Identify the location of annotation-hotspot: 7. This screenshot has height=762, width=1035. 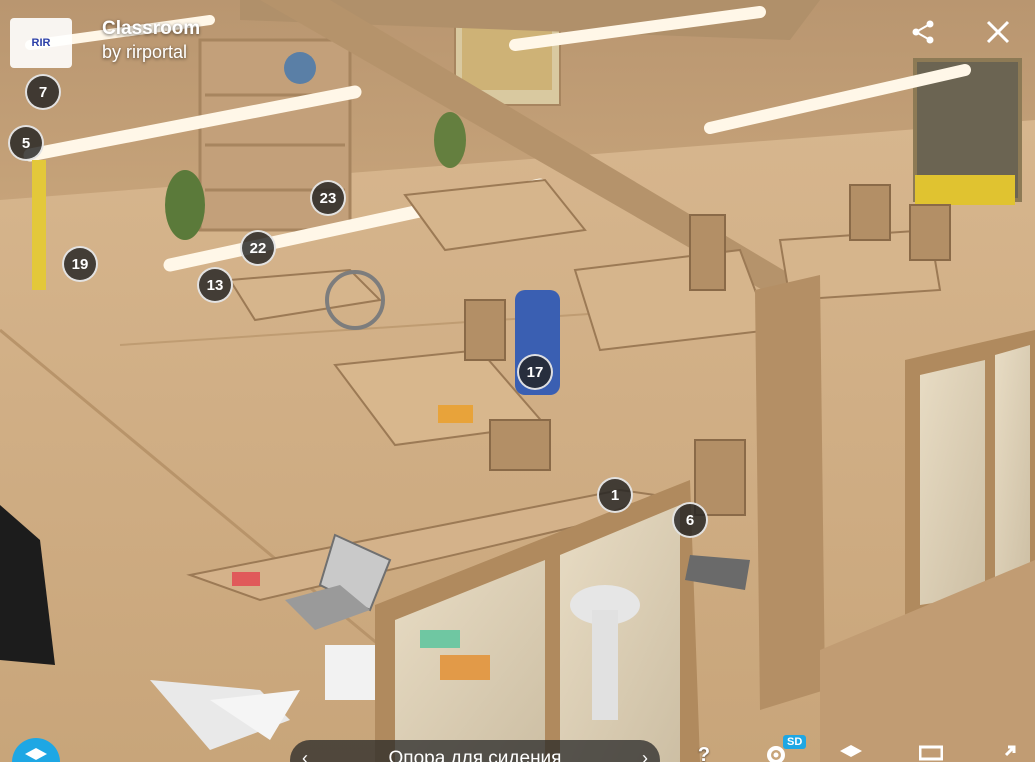
(43, 92).